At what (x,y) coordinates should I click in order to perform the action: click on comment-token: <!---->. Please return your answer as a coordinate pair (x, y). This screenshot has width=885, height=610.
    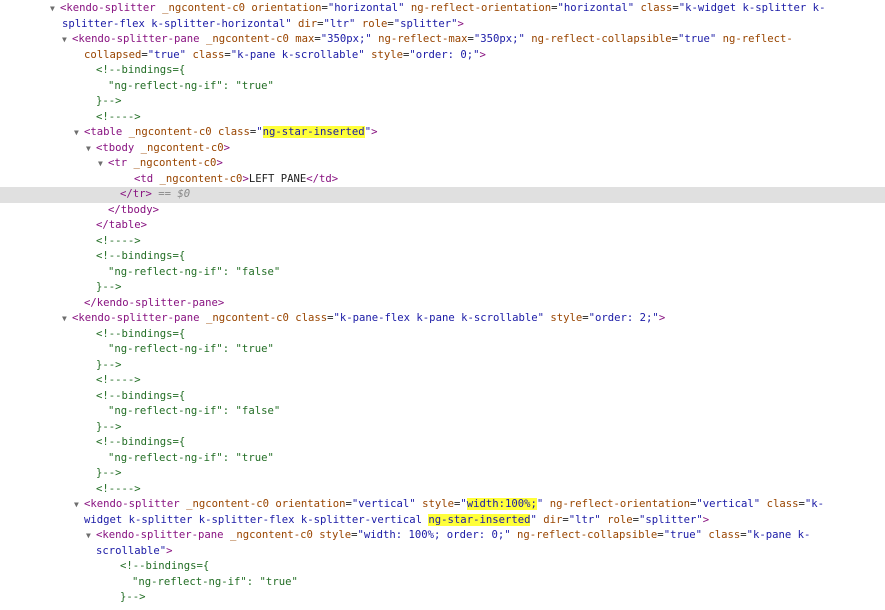
    Looking at the image, I should click on (118, 116).